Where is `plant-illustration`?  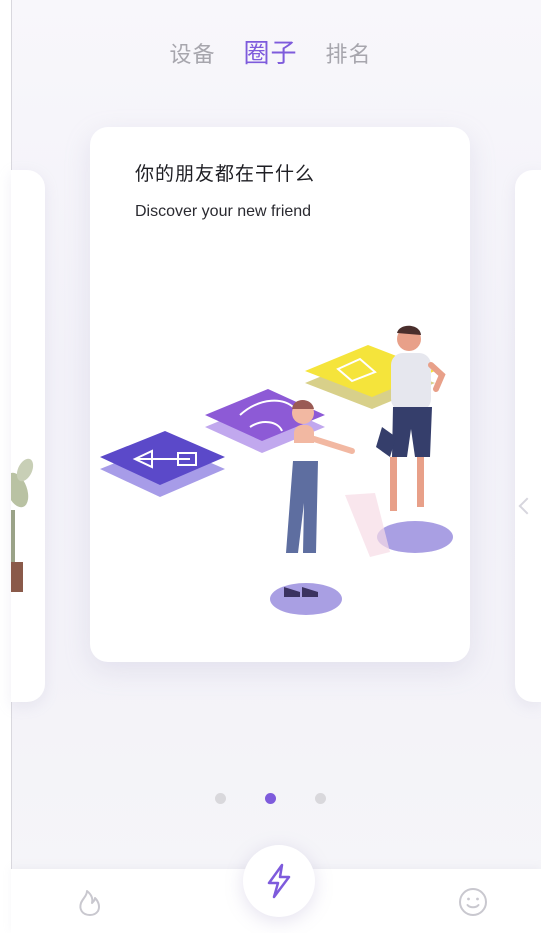
plant-illustration is located at coordinates (22, 525).